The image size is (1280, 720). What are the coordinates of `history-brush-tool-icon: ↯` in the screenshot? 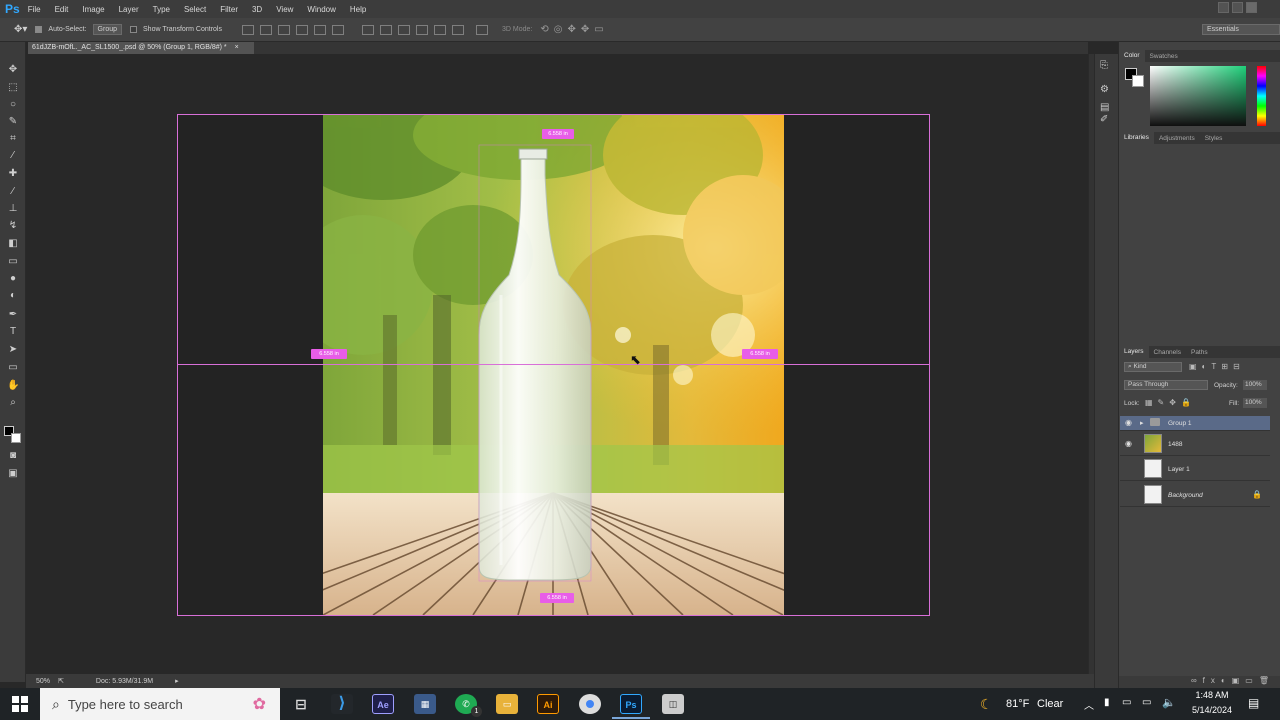 It's located at (13, 225).